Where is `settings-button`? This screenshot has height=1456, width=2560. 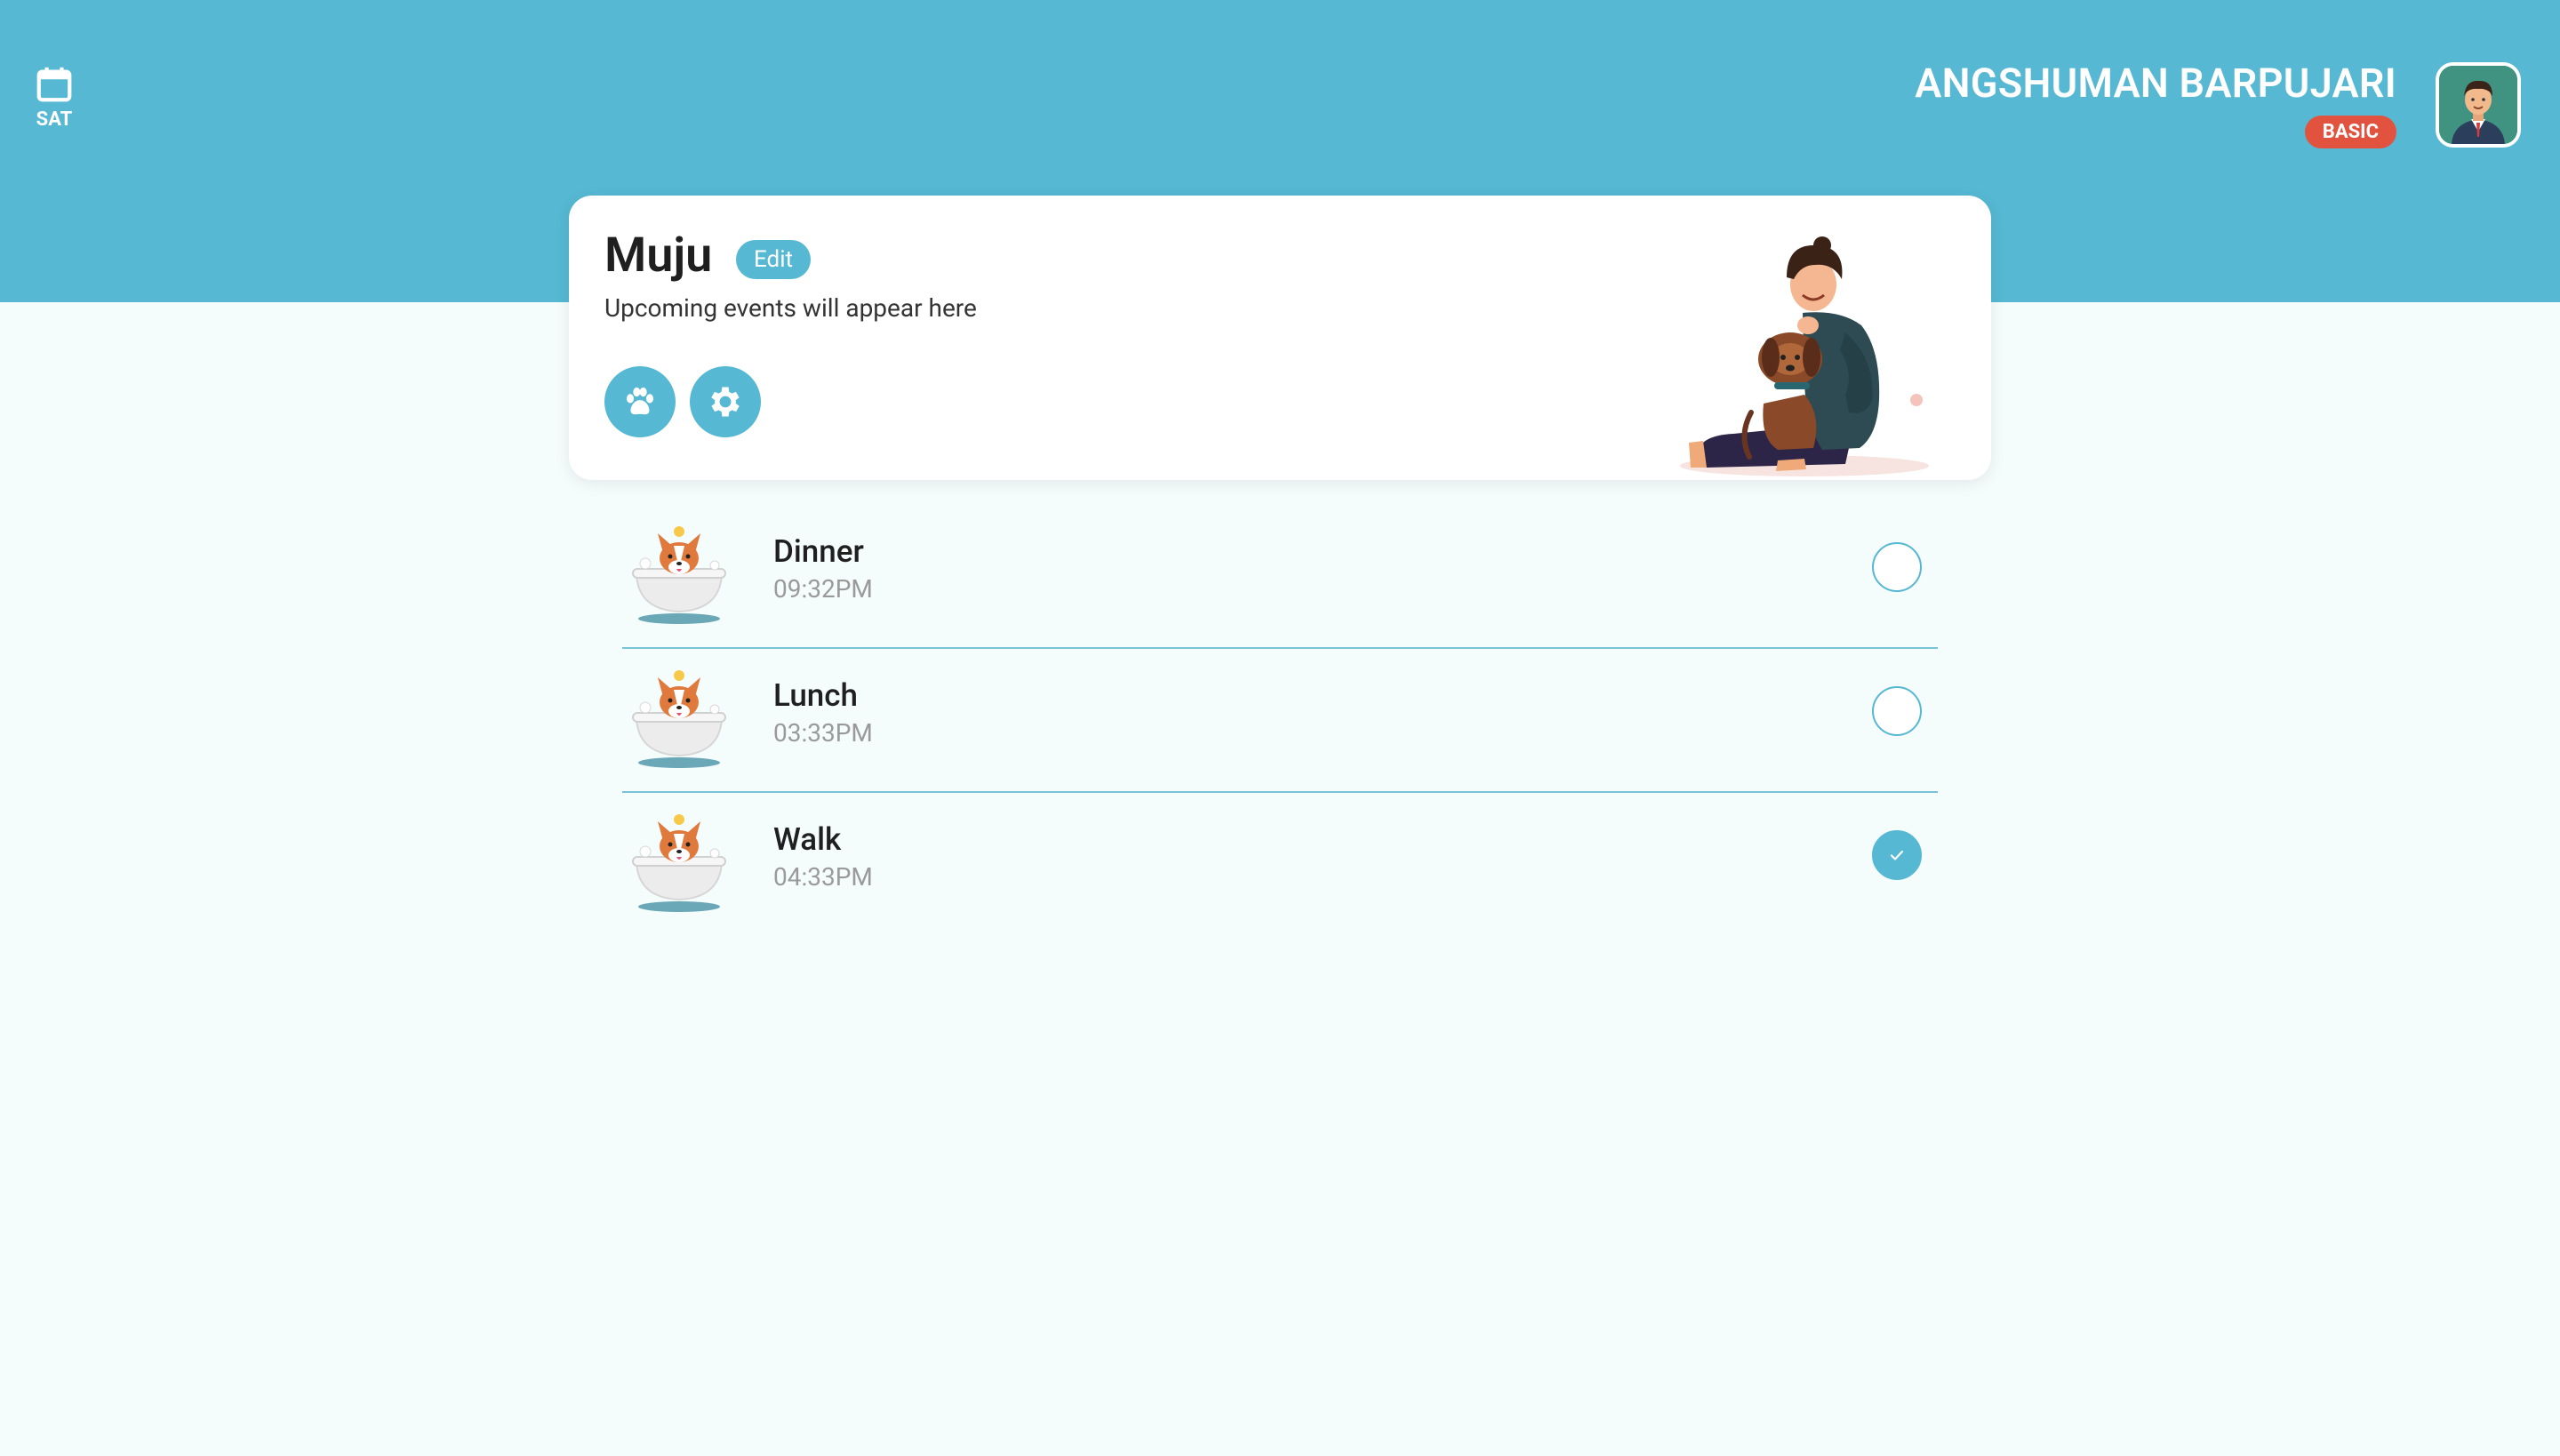 settings-button is located at coordinates (725, 401).